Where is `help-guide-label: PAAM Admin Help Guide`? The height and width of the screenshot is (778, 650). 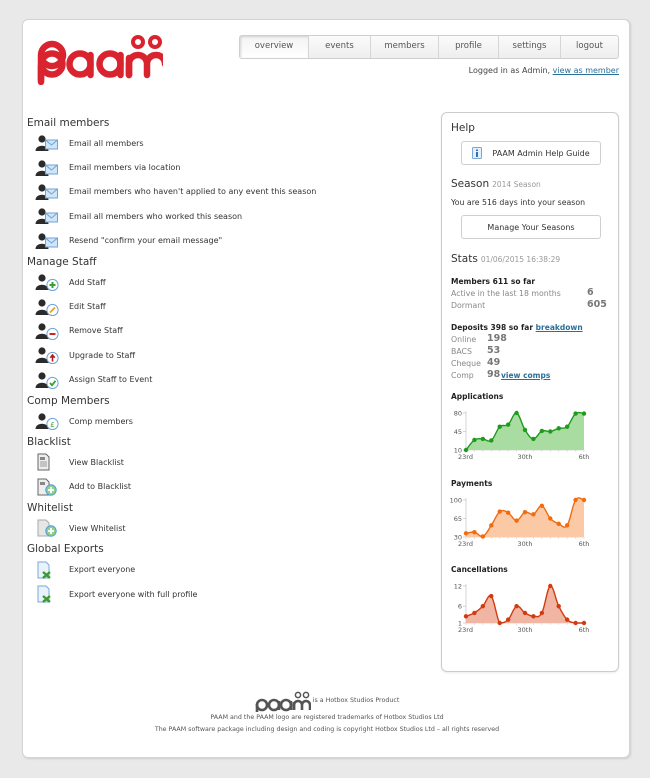
help-guide-label: PAAM Admin Help Guide is located at coordinates (541, 153).